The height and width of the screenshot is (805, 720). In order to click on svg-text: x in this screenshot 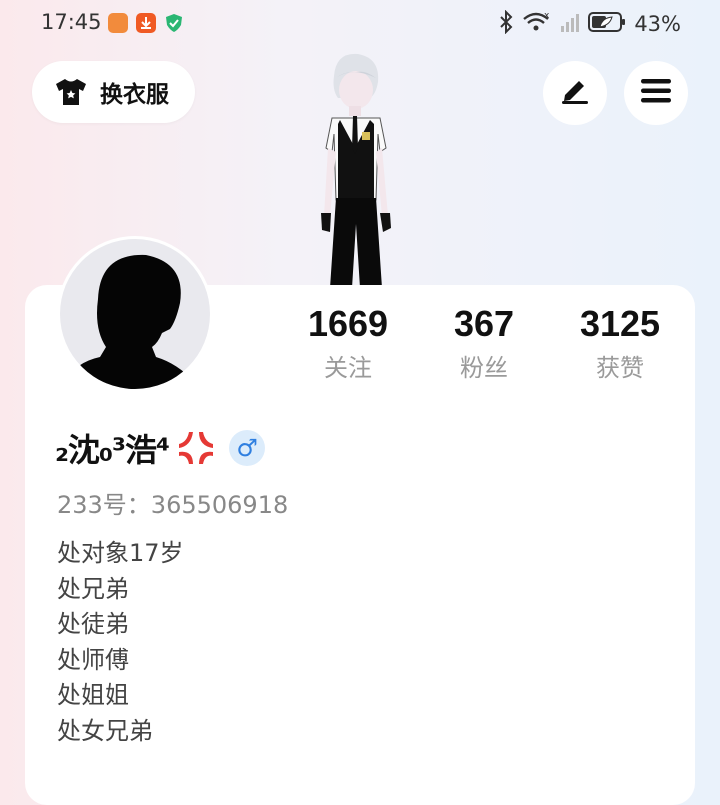, I will do `click(547, 16)`.